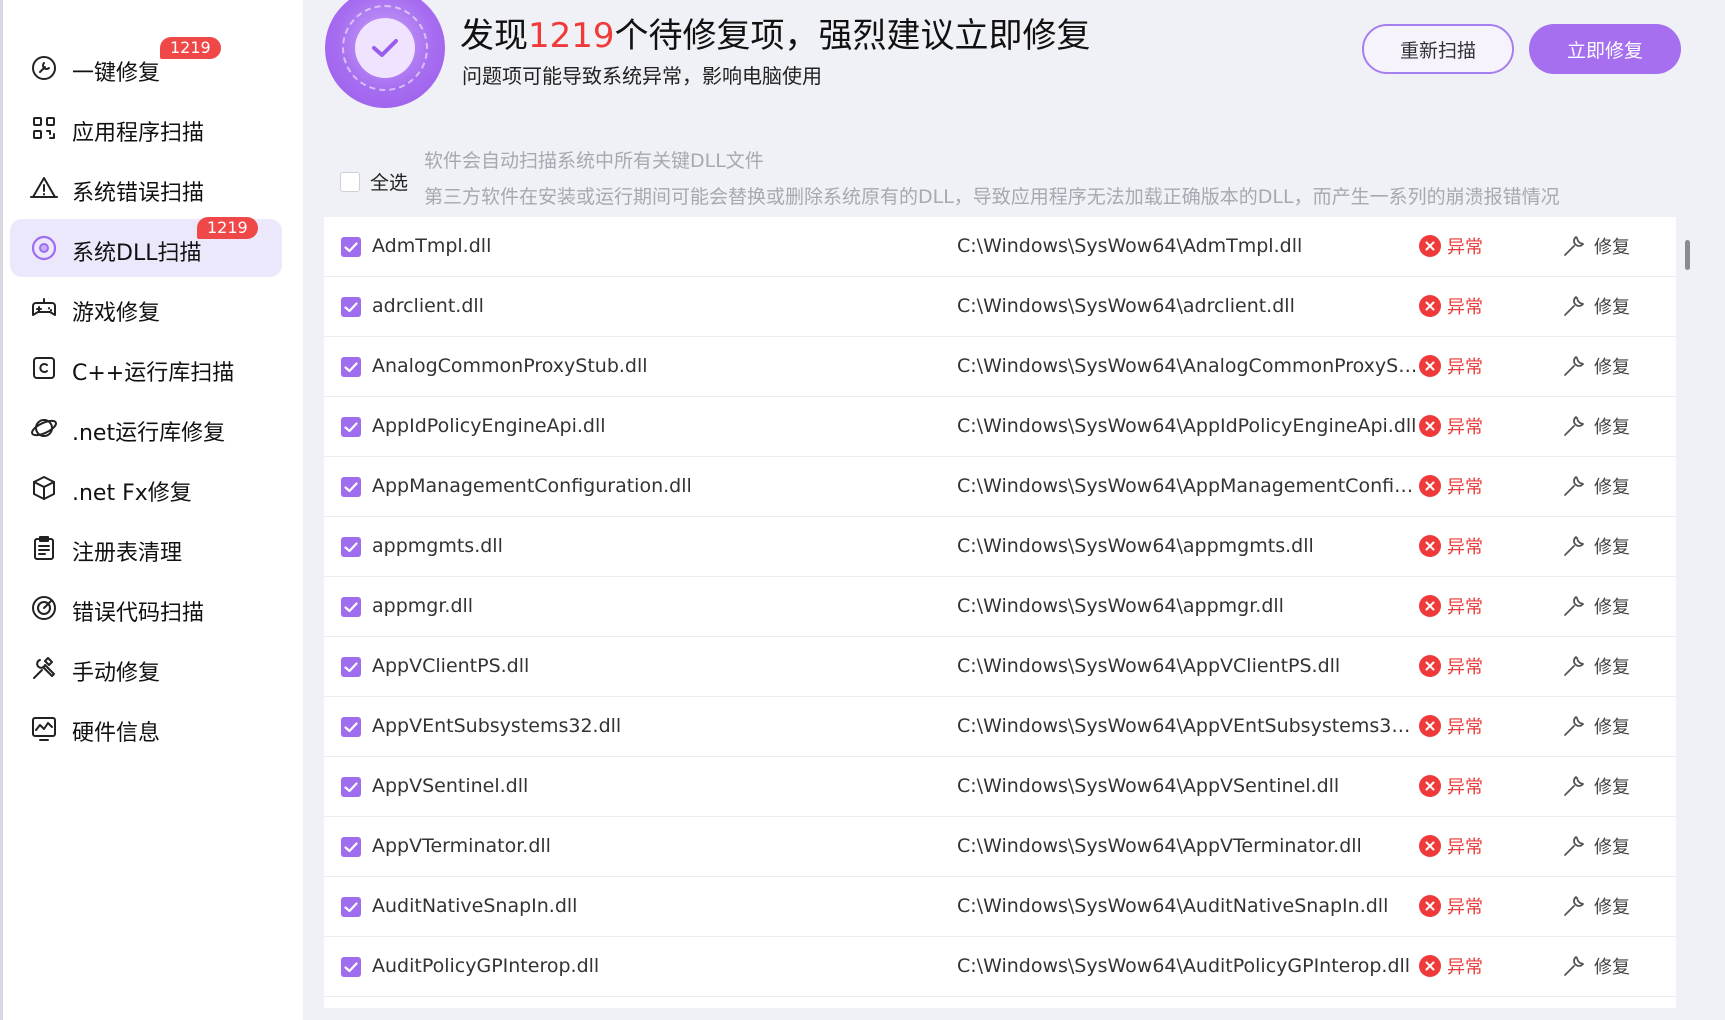  Describe the element at coordinates (44, 608) in the screenshot. I see `target-icon` at that location.